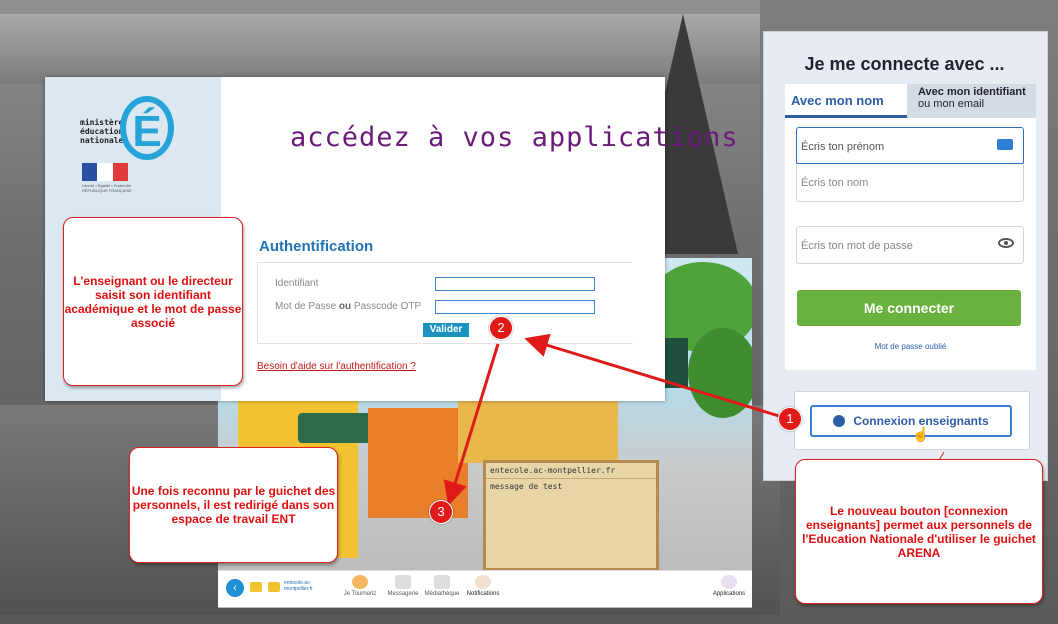 The height and width of the screenshot is (624, 1058). What do you see at coordinates (501, 328) in the screenshot?
I see `step-badge-2: 2` at bounding box center [501, 328].